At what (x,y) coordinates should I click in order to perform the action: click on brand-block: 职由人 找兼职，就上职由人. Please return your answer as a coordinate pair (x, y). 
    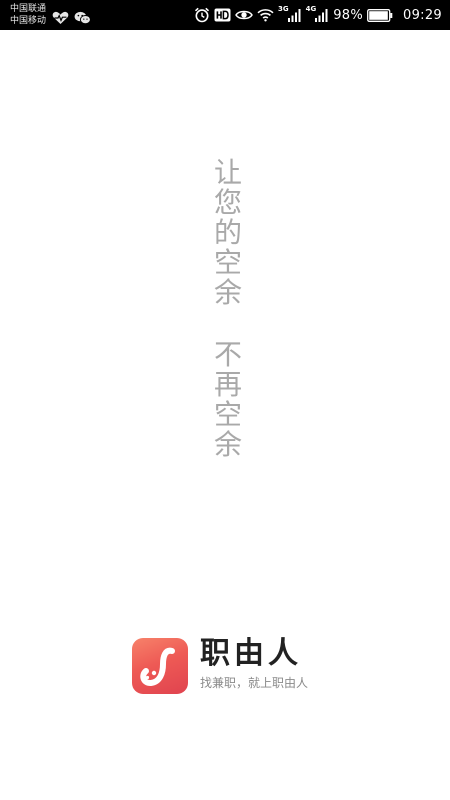
    Looking at the image, I should click on (237, 665).